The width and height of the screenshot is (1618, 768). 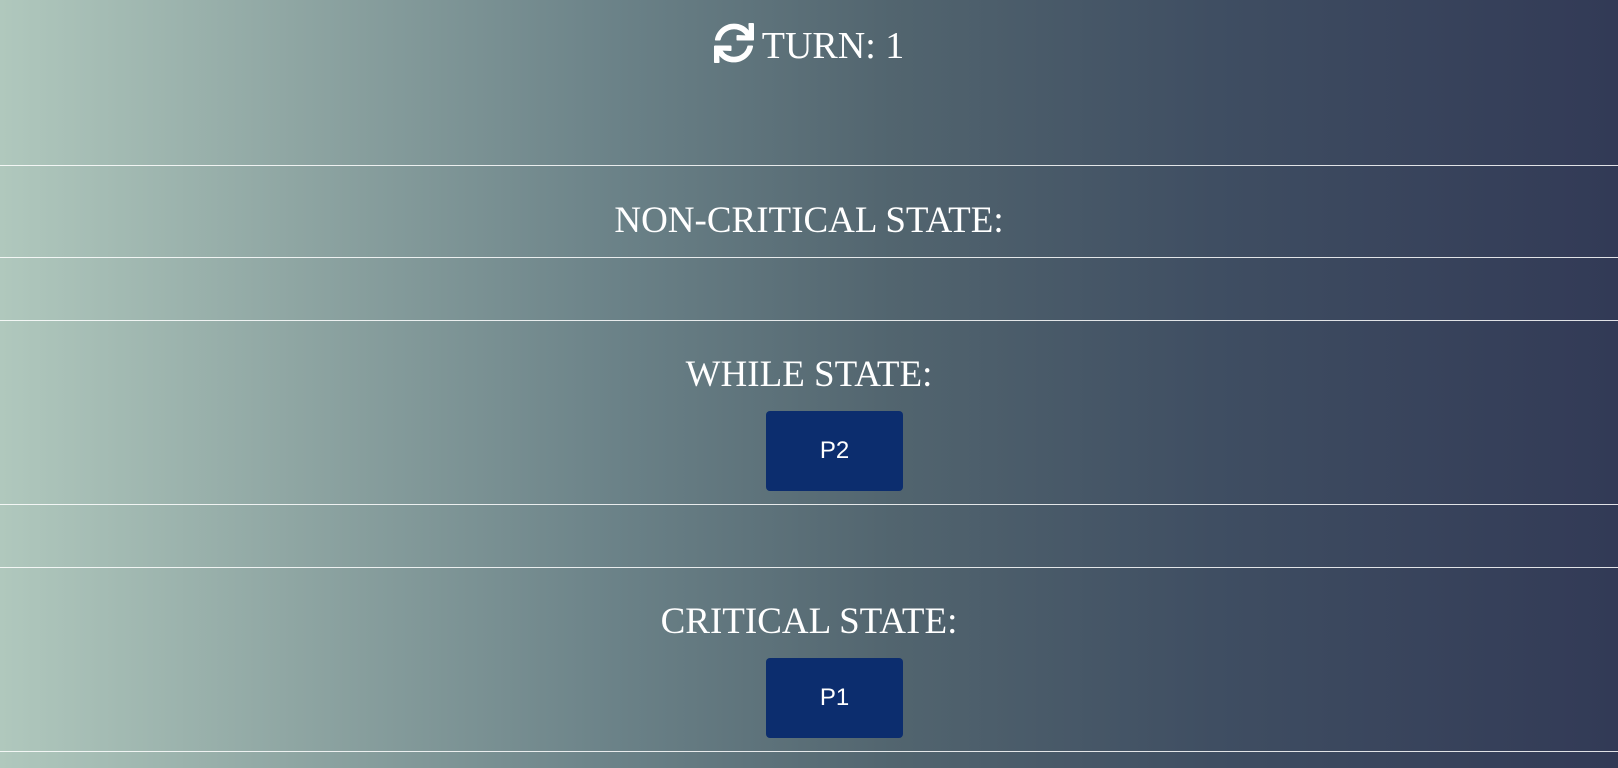 I want to click on turn-label: TURN: 1, so click(x=833, y=46).